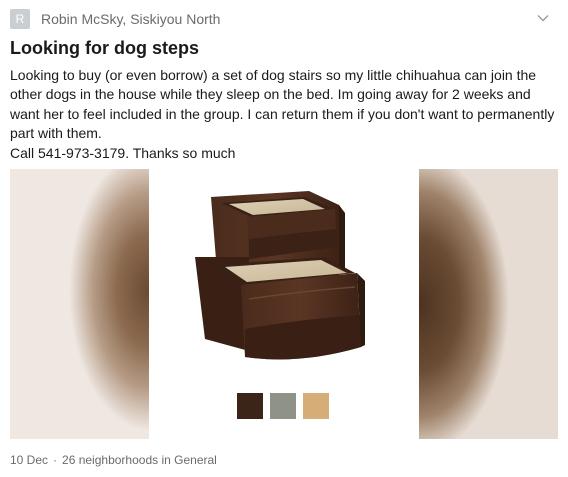 This screenshot has height=477, width=568. I want to click on photo-thumbnail-left, so click(79, 304).